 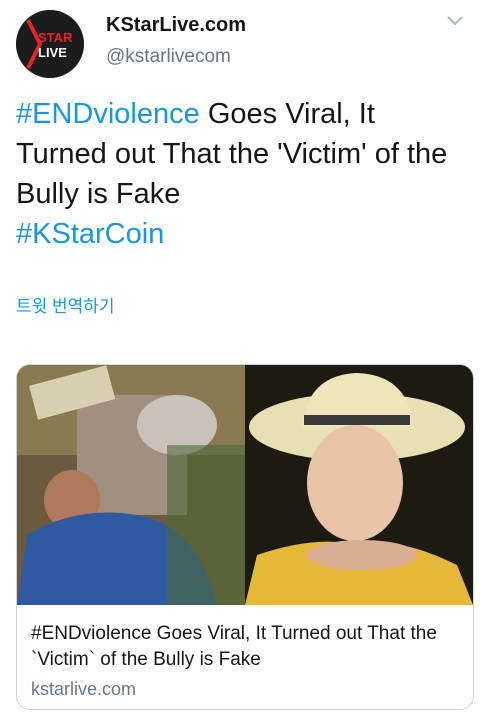 I want to click on author-handle: @kstarlivecom, so click(x=168, y=57).